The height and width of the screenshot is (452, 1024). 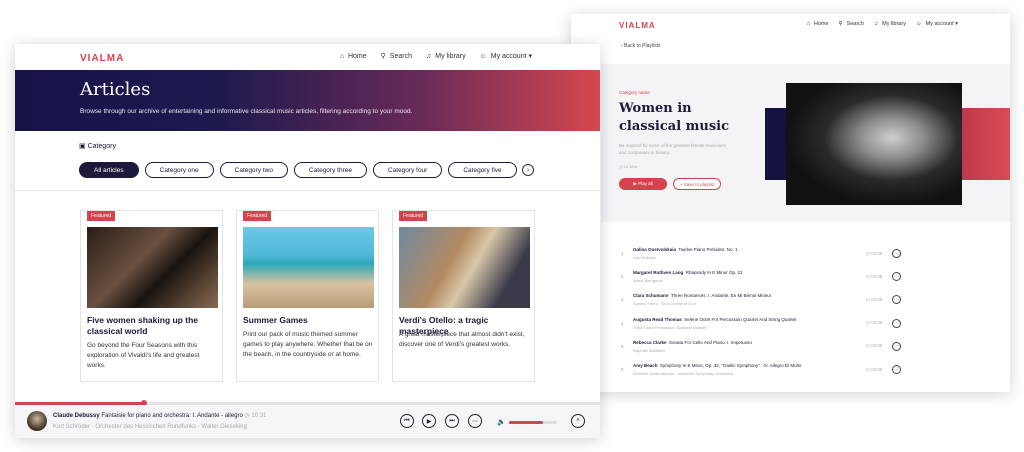 I want to click on playlist-cover-photo, so click(x=874, y=144).